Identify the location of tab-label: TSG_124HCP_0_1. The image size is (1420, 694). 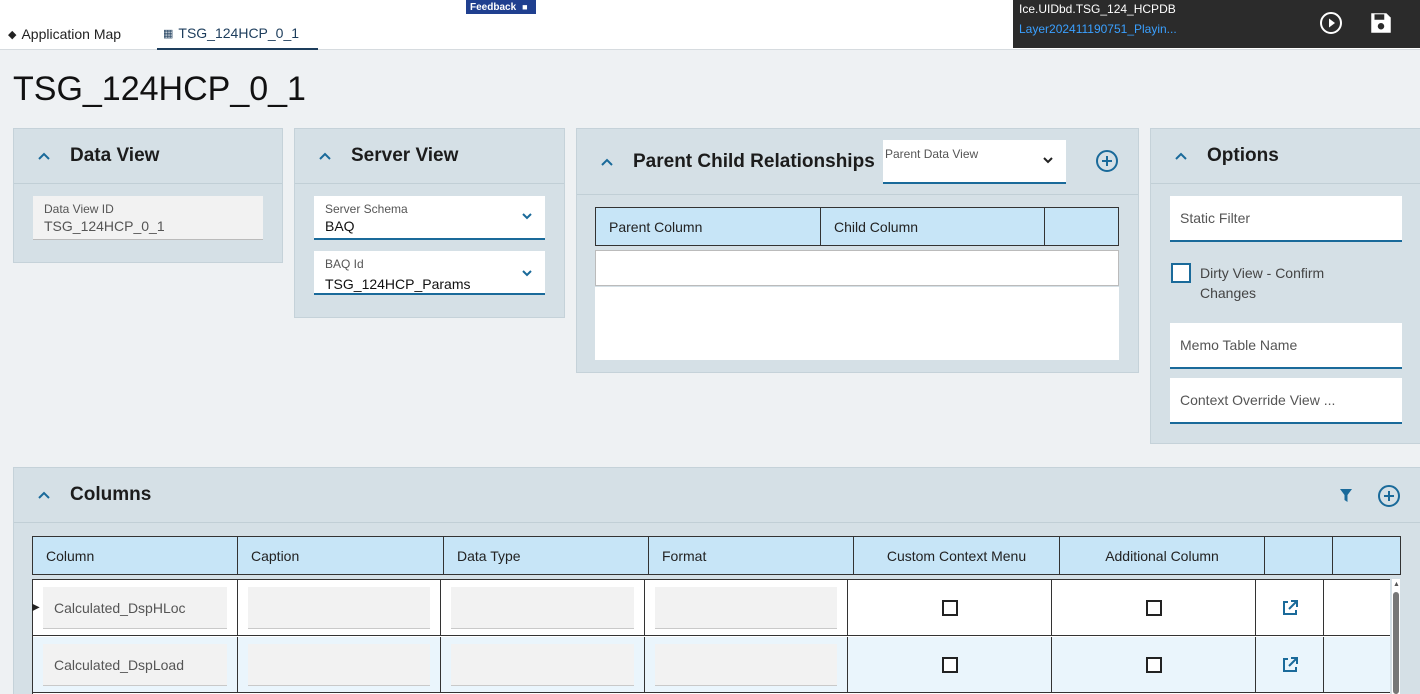
(239, 33).